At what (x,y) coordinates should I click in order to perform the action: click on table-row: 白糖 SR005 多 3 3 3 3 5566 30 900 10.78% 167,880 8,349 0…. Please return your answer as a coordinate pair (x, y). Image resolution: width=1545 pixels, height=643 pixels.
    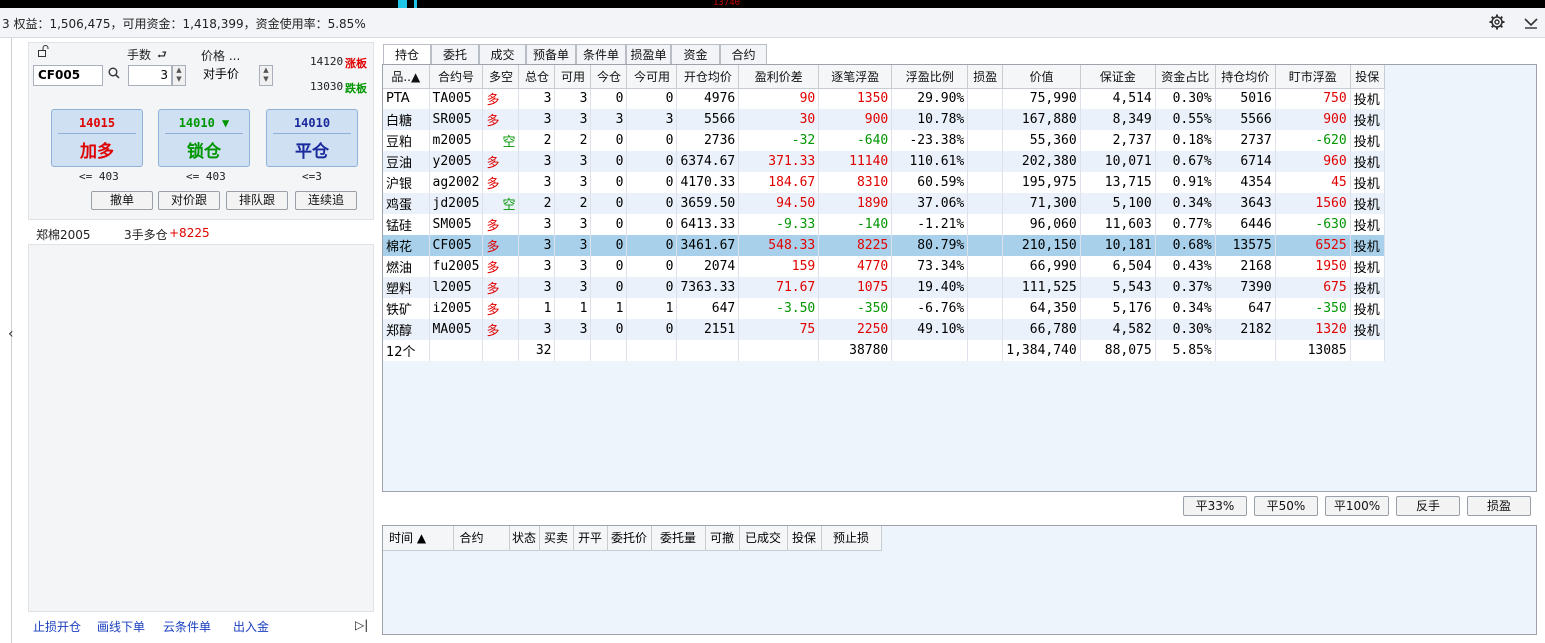
    Looking at the image, I should click on (884, 119).